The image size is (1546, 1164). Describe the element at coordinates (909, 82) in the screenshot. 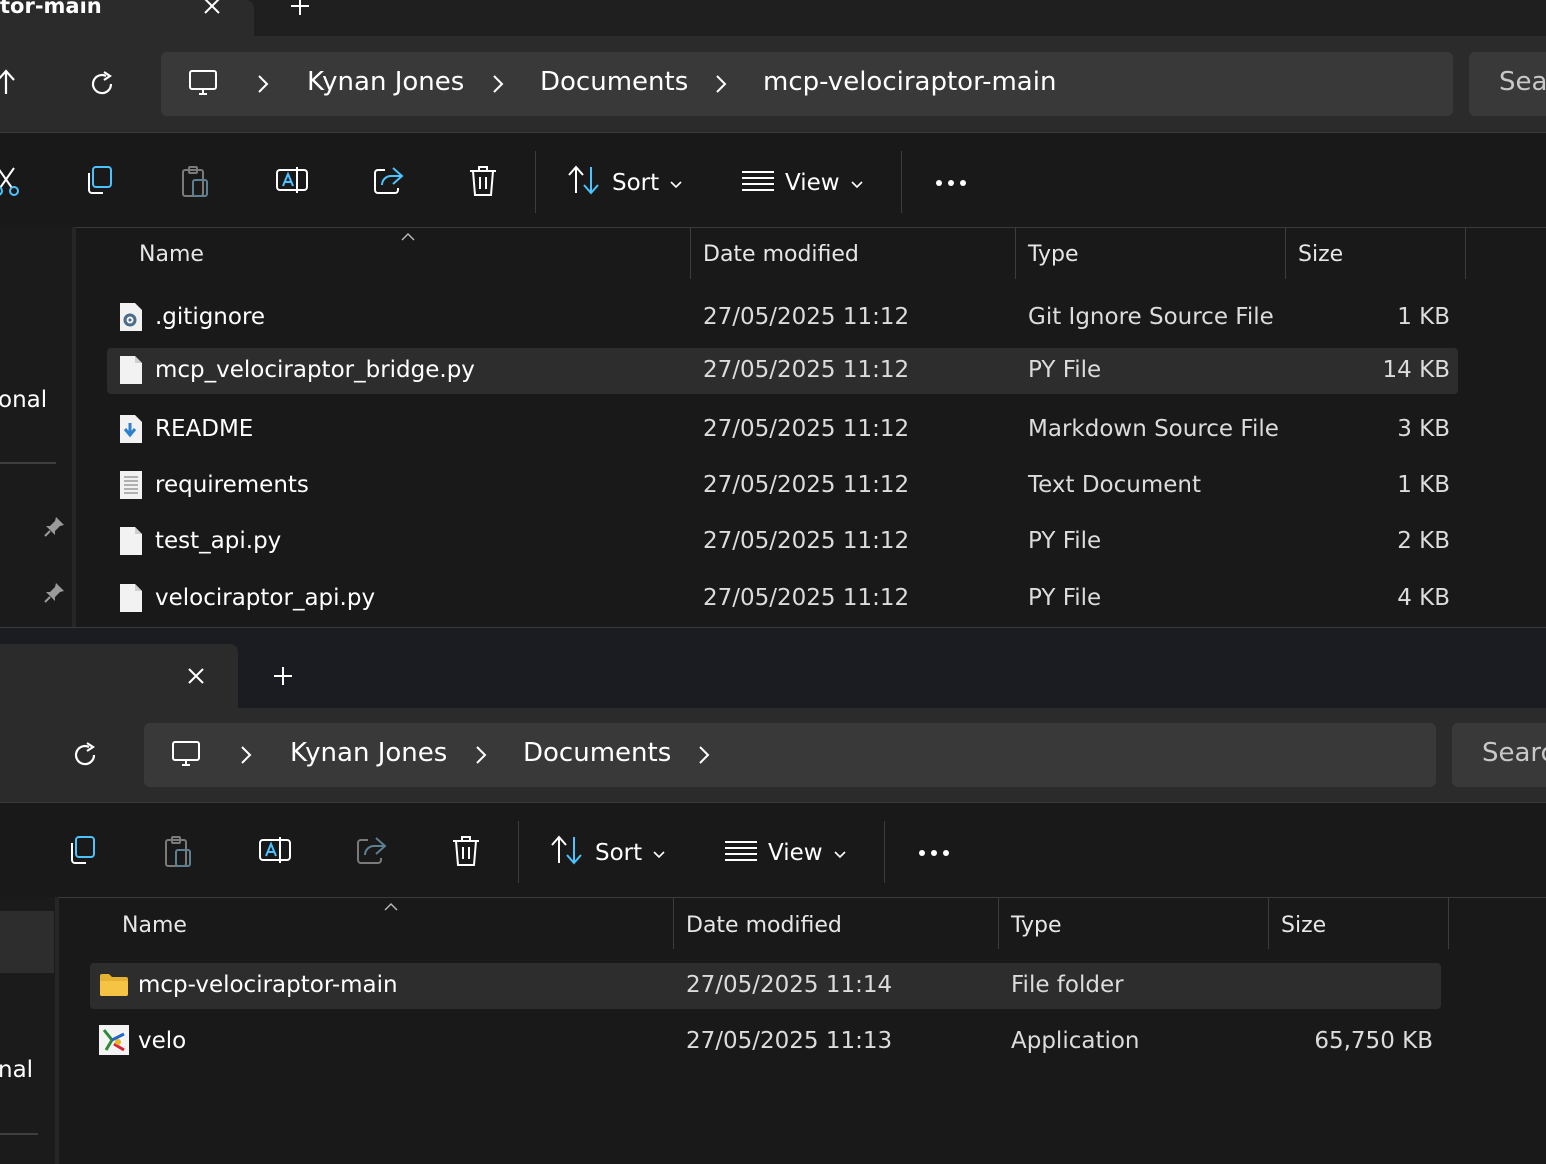

I see `breadcrumb-mcp-velociraptor-main: mcp-velociraptor-main` at that location.